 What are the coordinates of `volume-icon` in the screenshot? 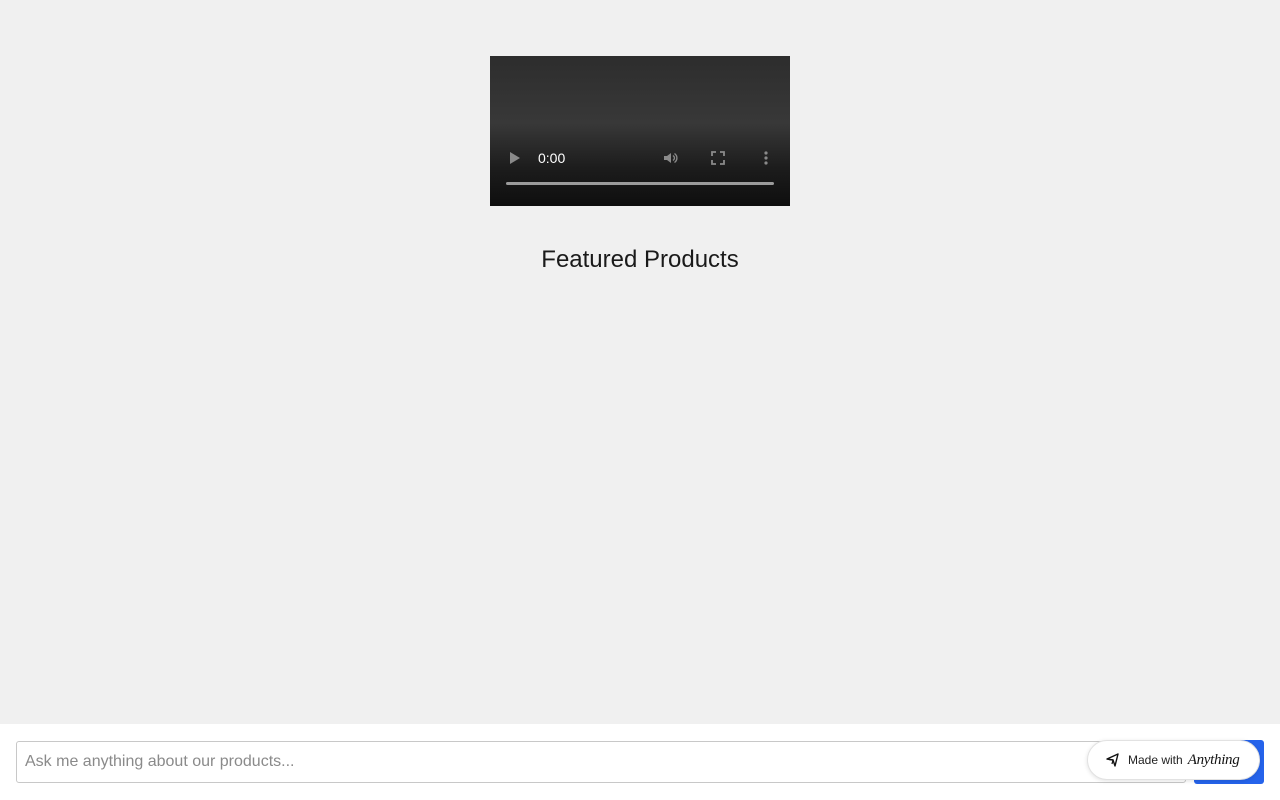 It's located at (670, 158).